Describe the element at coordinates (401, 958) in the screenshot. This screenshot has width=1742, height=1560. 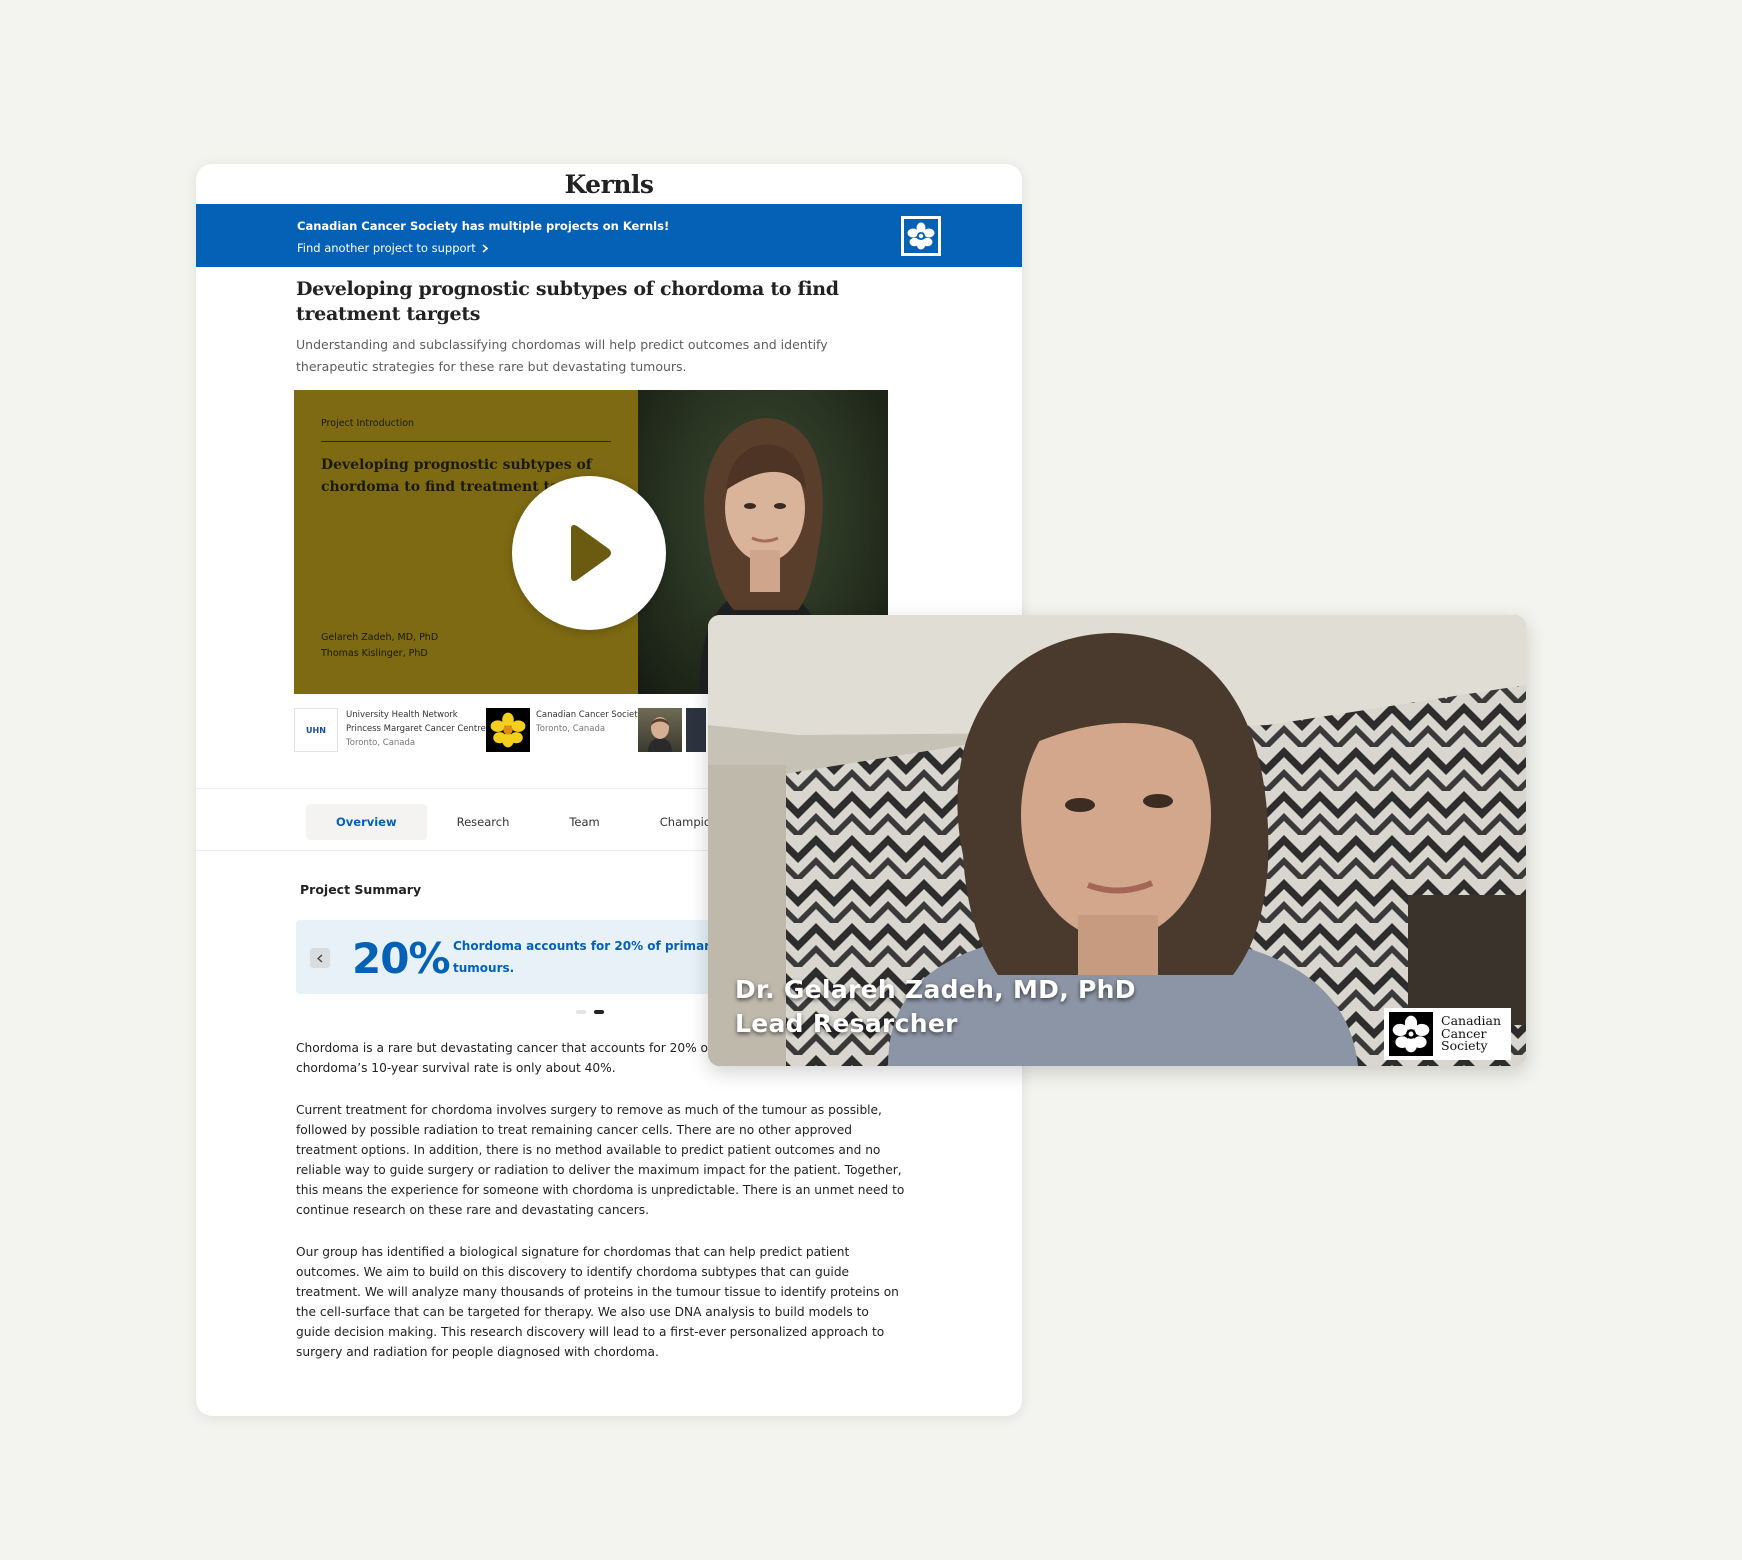
I see `stat-value: 20%` at that location.